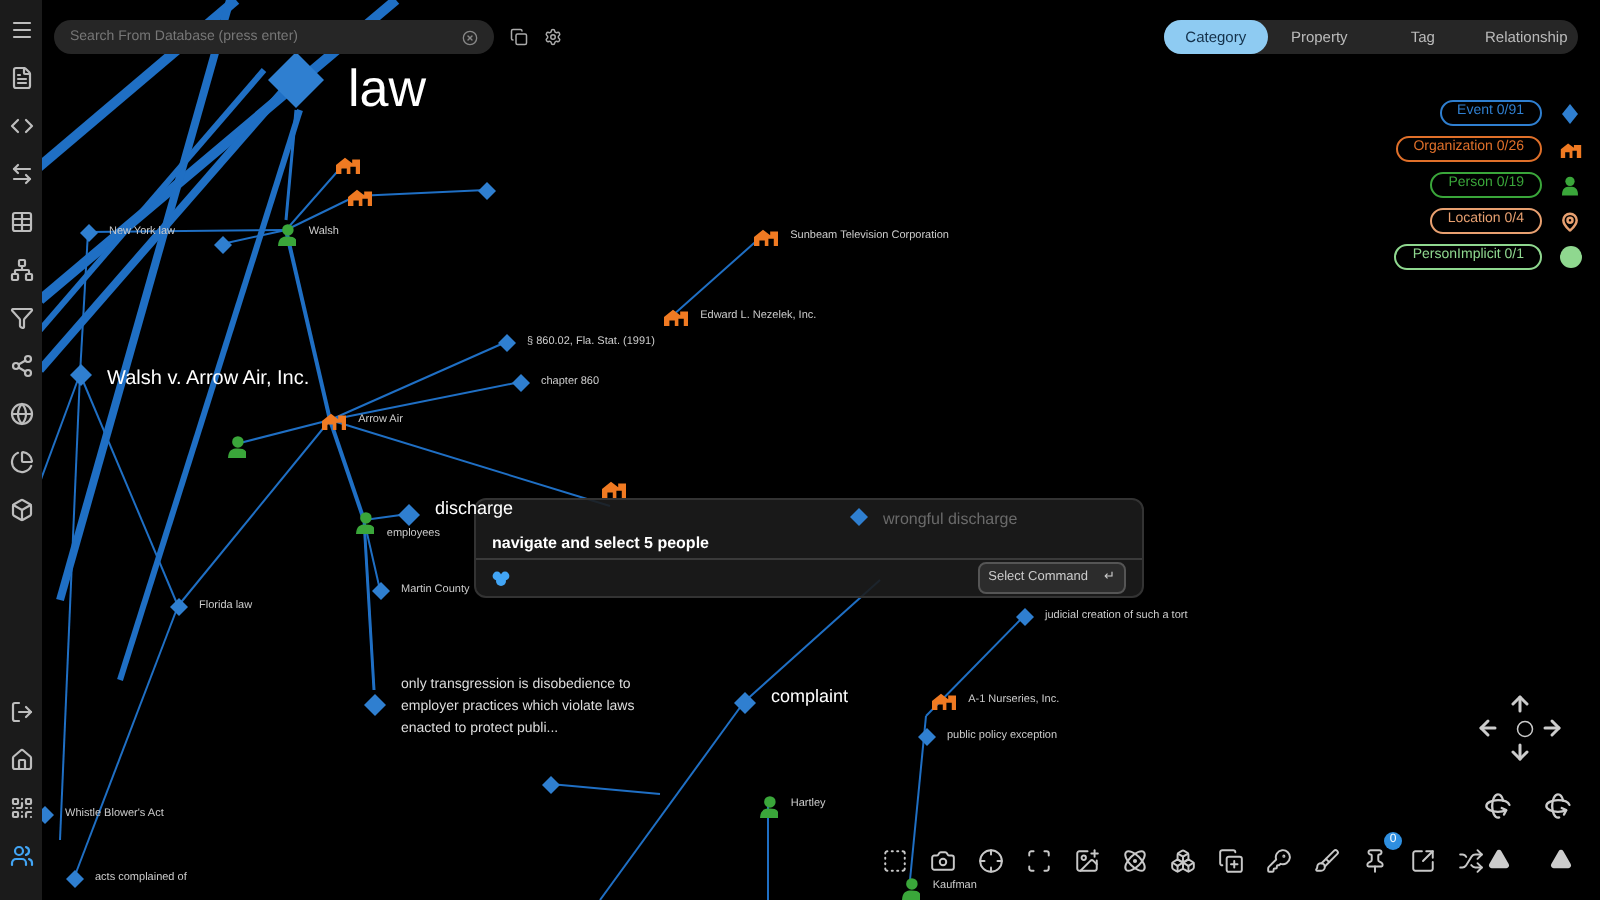 The image size is (1600, 900). What do you see at coordinates (1520, 752) in the screenshot?
I see `arrow-down-icon` at bounding box center [1520, 752].